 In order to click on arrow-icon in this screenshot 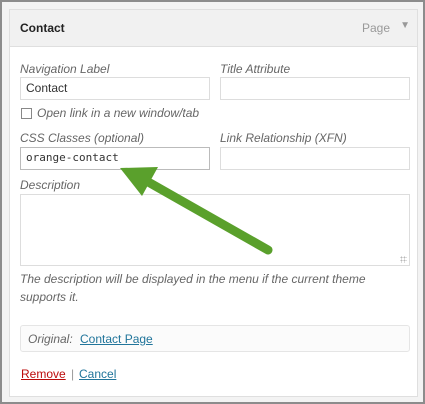, I will do `click(196, 211)`.